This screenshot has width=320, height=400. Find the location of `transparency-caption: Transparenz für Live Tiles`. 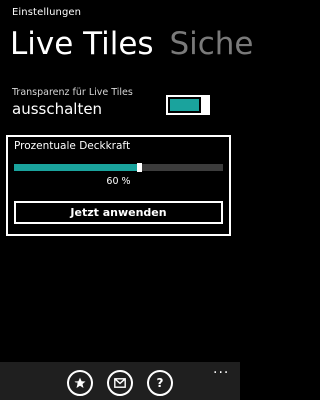

transparency-caption: Transparenz für Live Tiles is located at coordinates (72, 92).